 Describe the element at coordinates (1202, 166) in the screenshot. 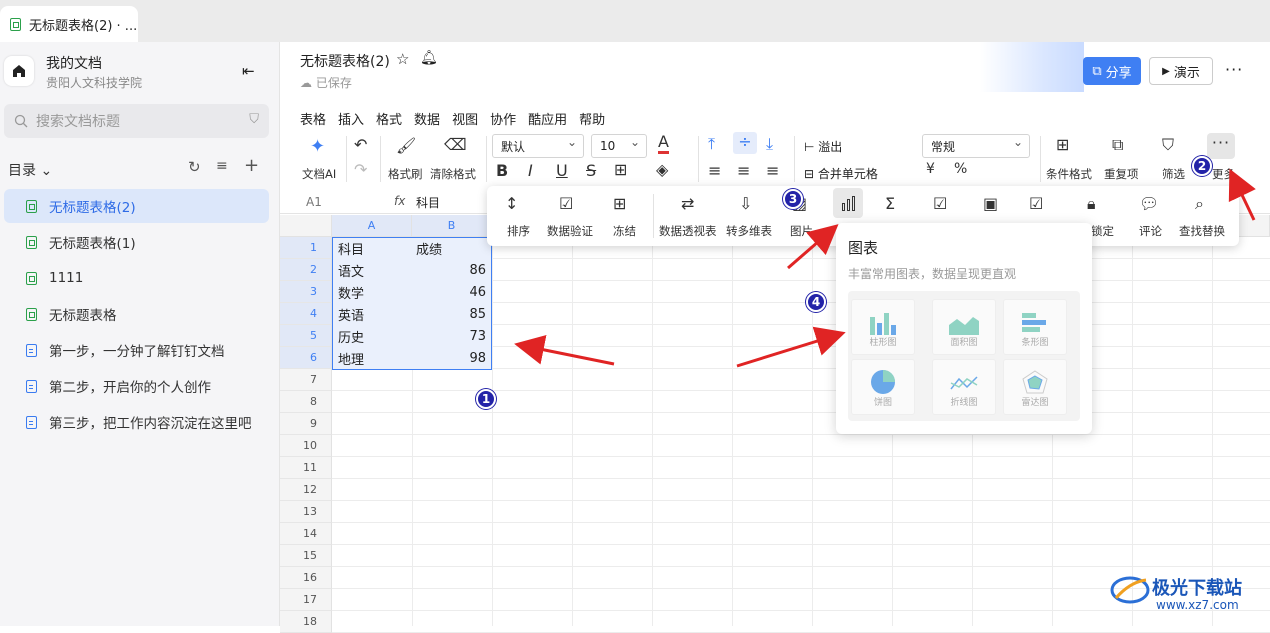

I see `step-badge-2: 2` at that location.